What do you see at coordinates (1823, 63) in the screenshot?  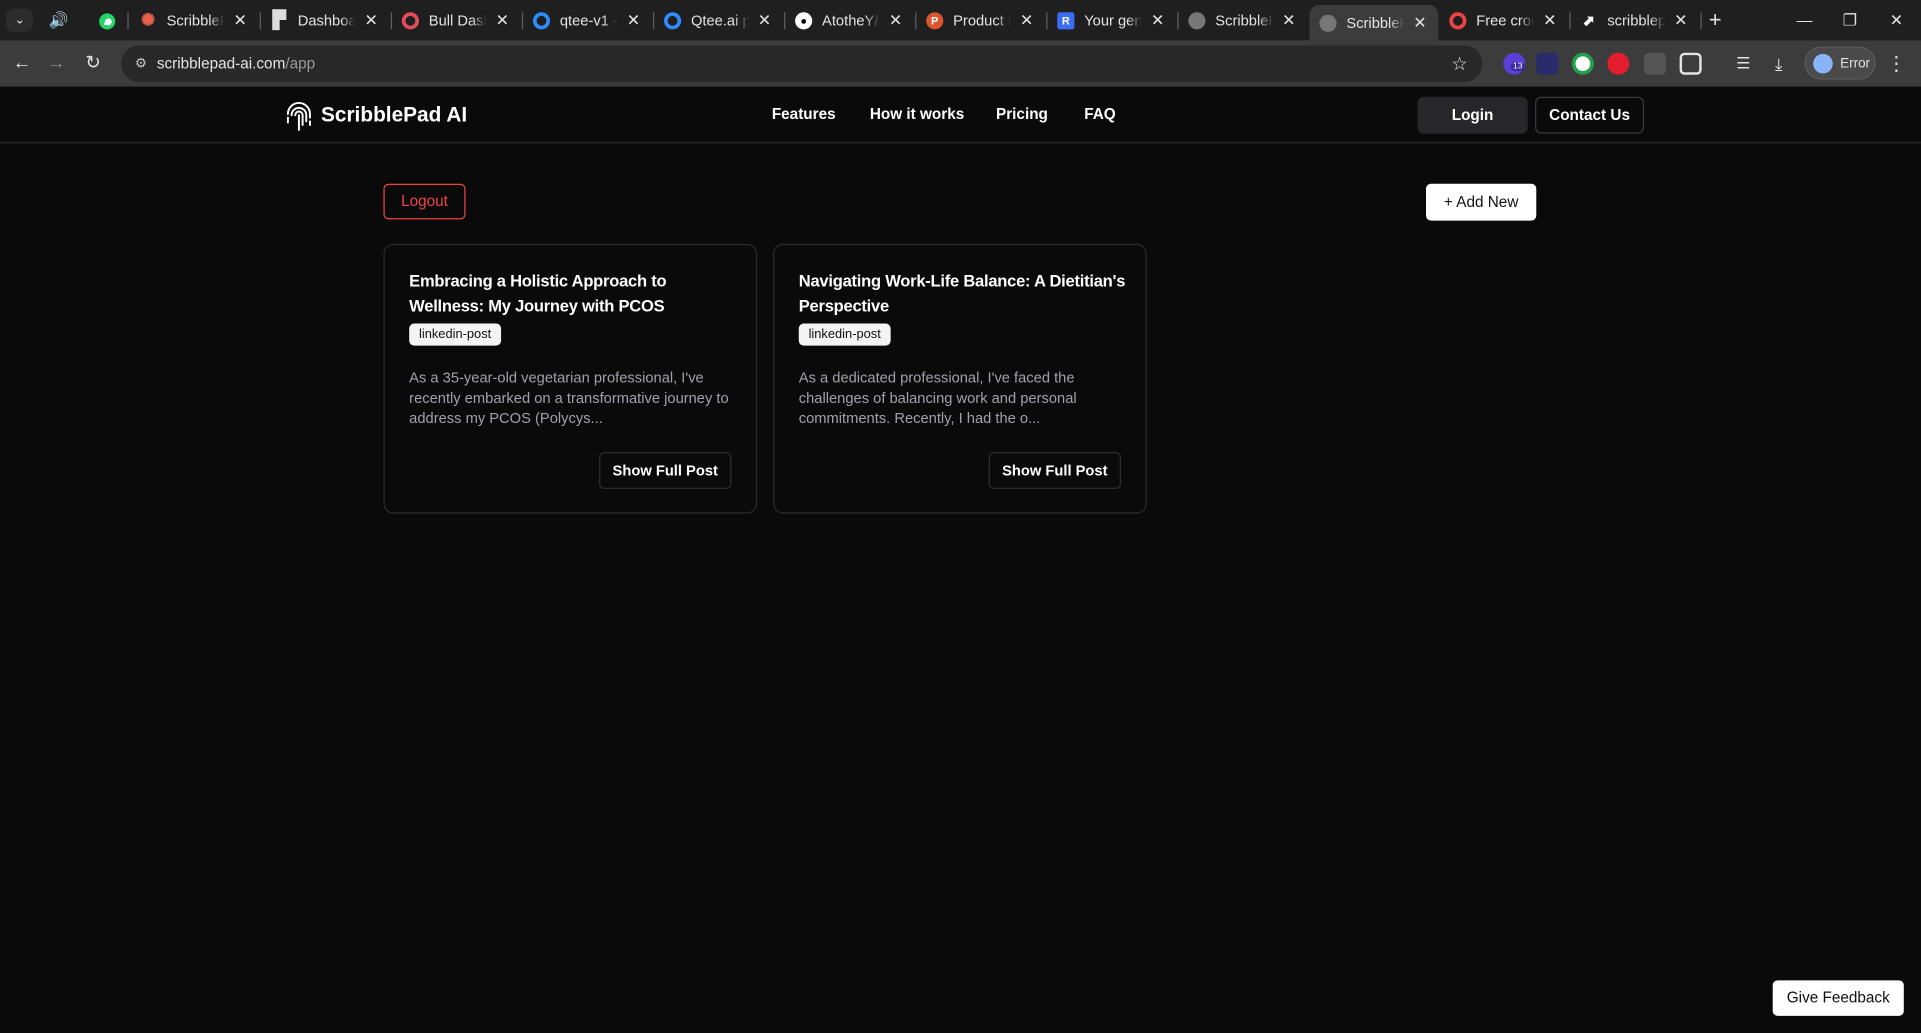 I see `avatar` at bounding box center [1823, 63].